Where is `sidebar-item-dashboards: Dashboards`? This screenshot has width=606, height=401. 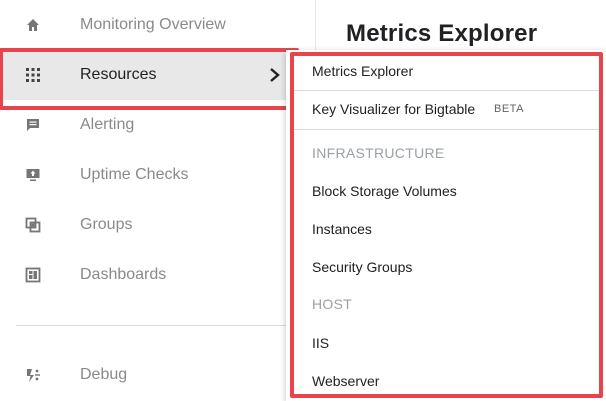
sidebar-item-dashboards: Dashboards is located at coordinates (145, 275).